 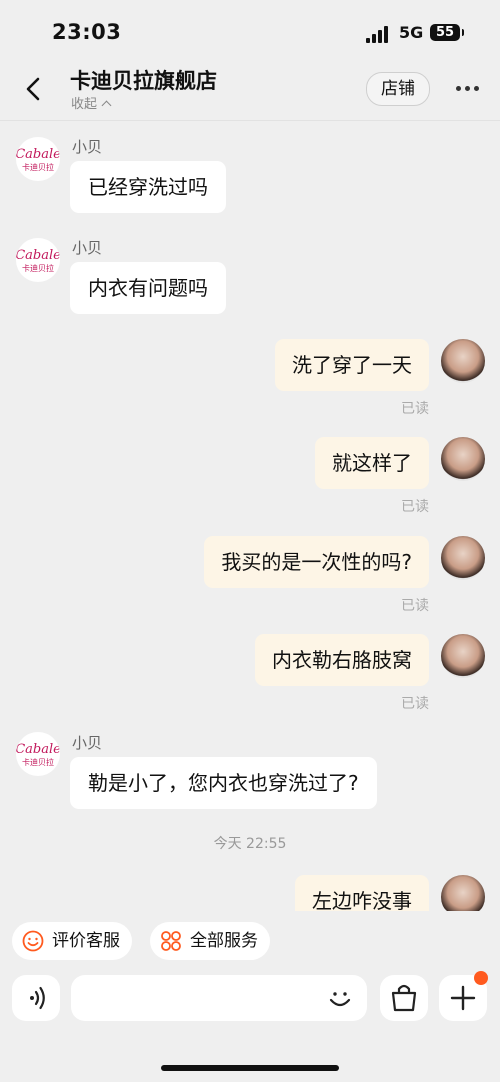 I want to click on message-bubble-out: 洗了穿了一天, so click(x=352, y=365).